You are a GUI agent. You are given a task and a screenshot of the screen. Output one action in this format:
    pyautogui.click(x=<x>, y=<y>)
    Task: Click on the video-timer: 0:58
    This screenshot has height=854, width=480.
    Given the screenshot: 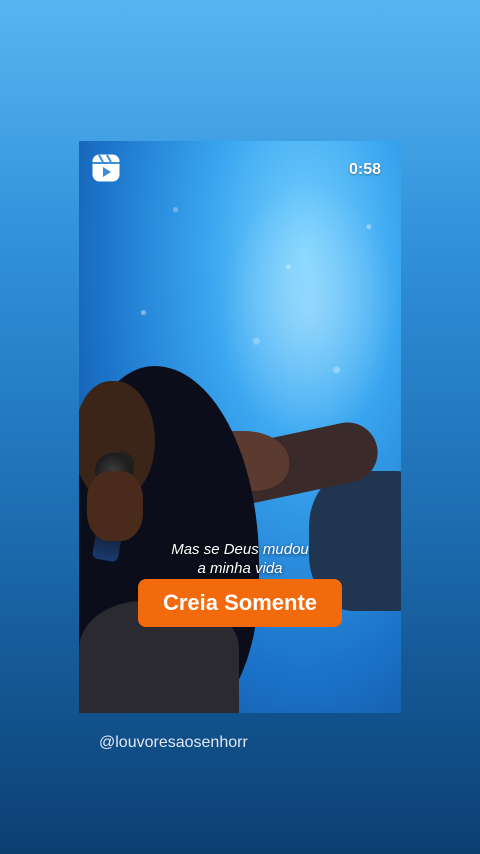 What is the action you would take?
    pyautogui.click(x=364, y=169)
    